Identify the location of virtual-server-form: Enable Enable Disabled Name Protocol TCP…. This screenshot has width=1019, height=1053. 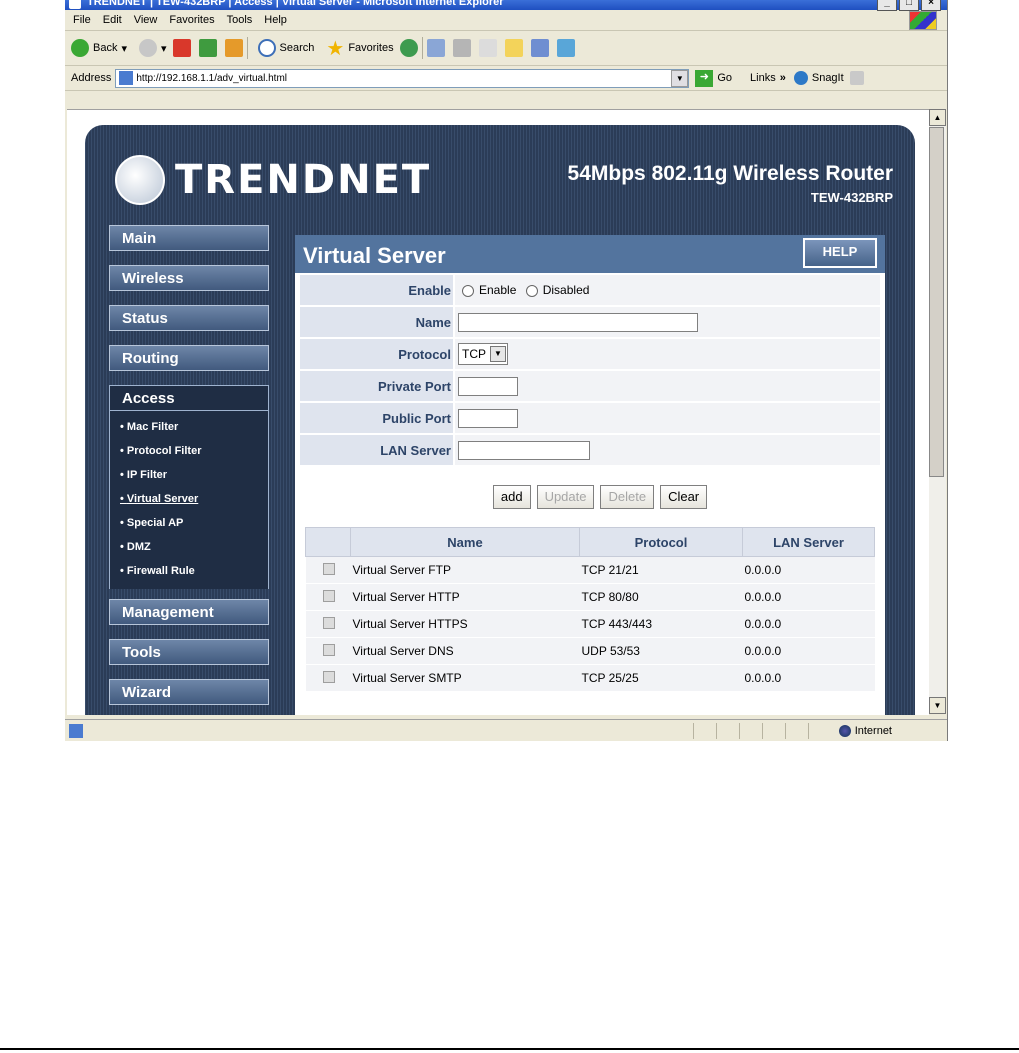
(590, 370).